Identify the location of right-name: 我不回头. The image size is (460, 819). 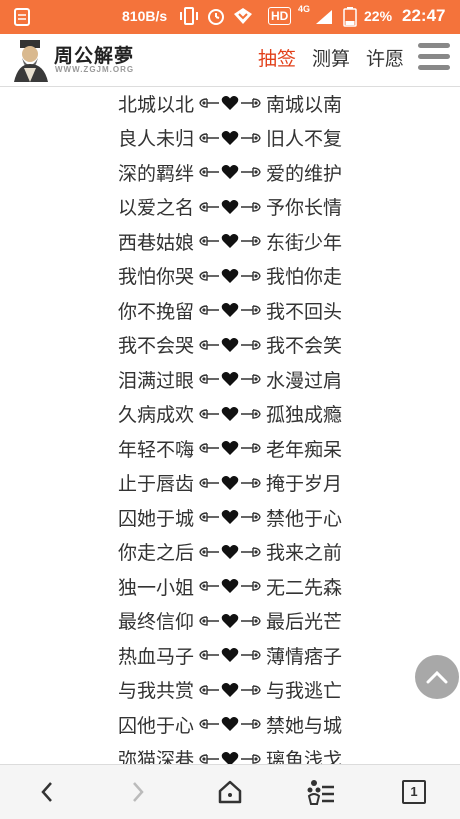
(304, 311).